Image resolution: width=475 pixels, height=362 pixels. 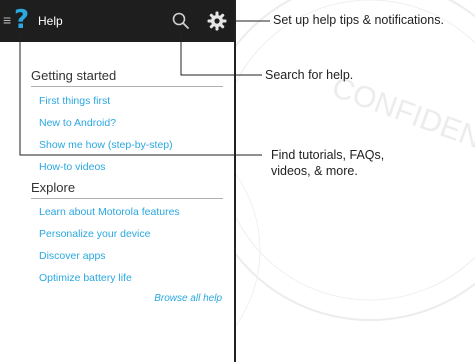 I want to click on callout-settings-text: Set up help tips & notifications., so click(x=358, y=20).